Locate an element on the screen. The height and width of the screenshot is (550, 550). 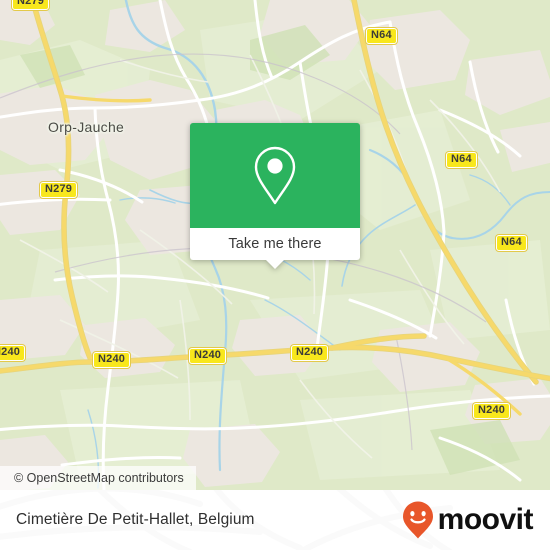
popup-tail is located at coordinates (275, 264).